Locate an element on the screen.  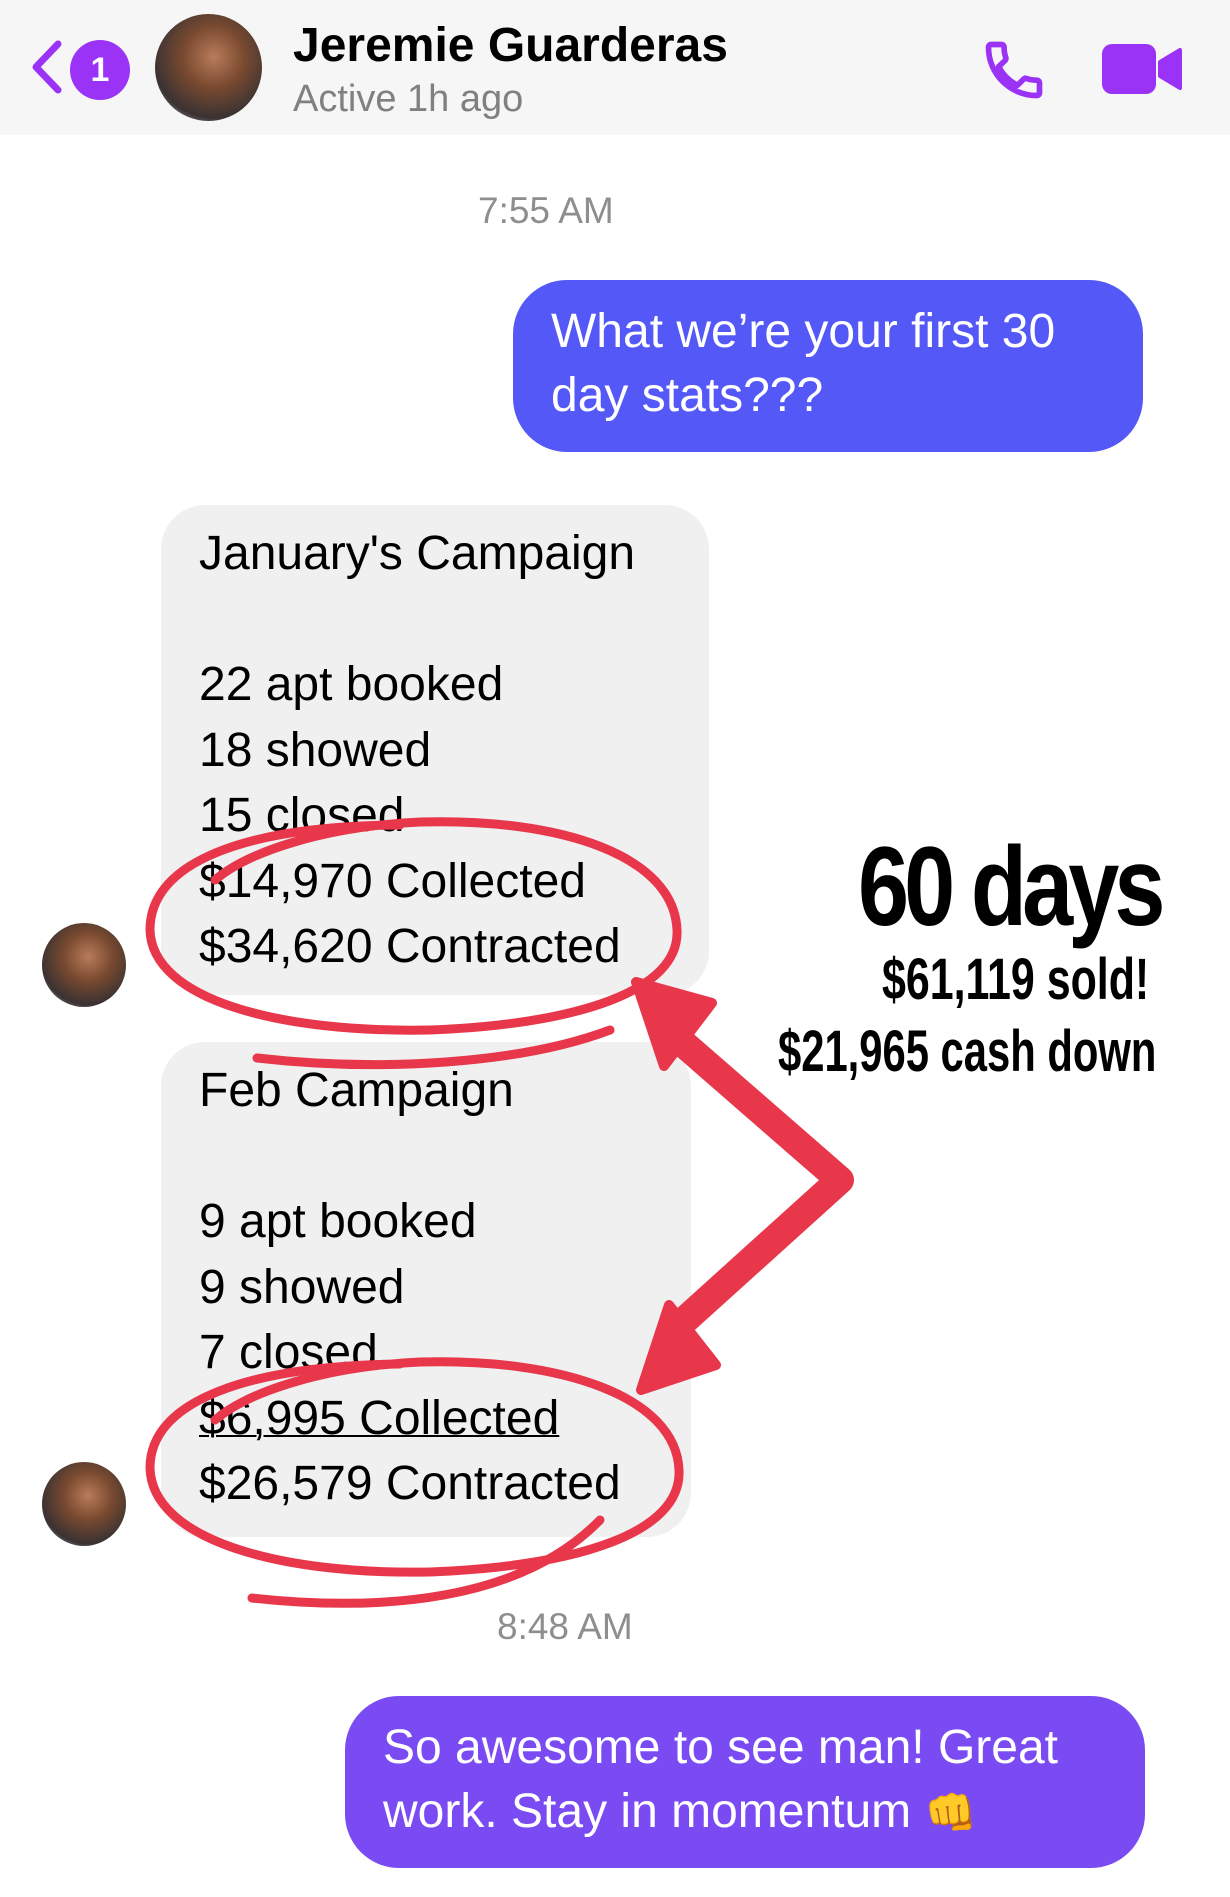
annotation-title: 60 days is located at coordinates (1011, 886).